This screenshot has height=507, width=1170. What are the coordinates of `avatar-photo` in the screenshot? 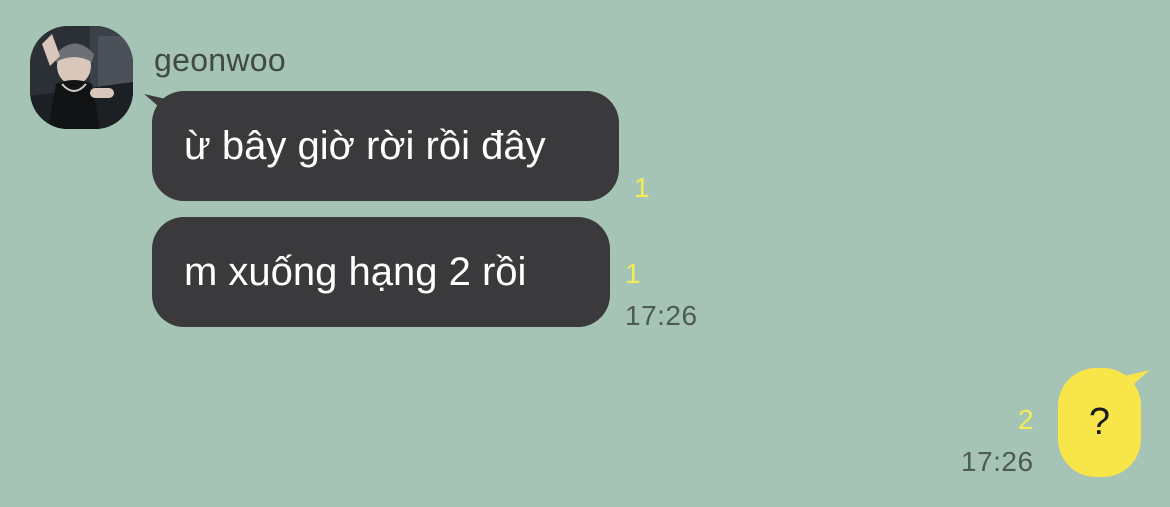 It's located at (81, 77).